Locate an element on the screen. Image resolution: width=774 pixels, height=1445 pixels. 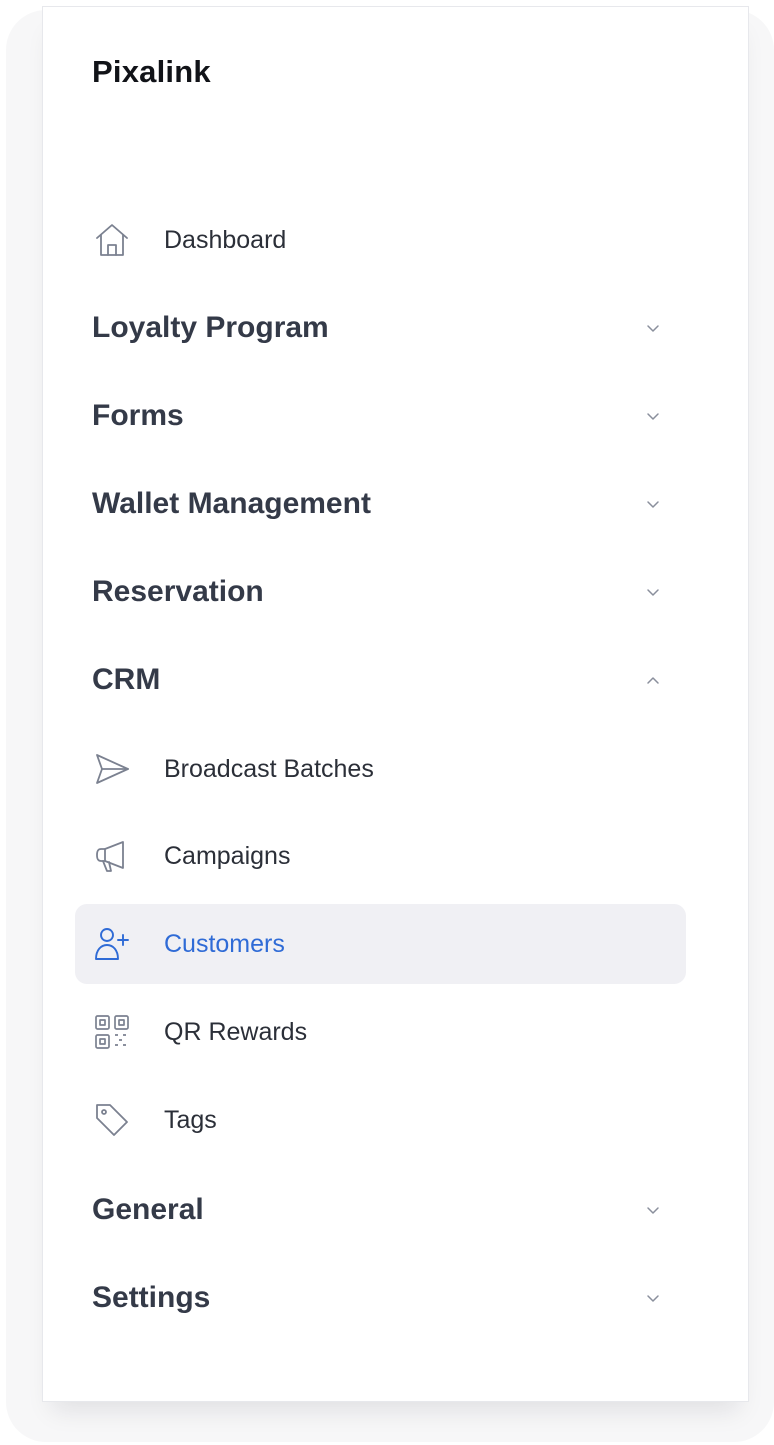
nav-section-crm: CRM is located at coordinates (380, 680).